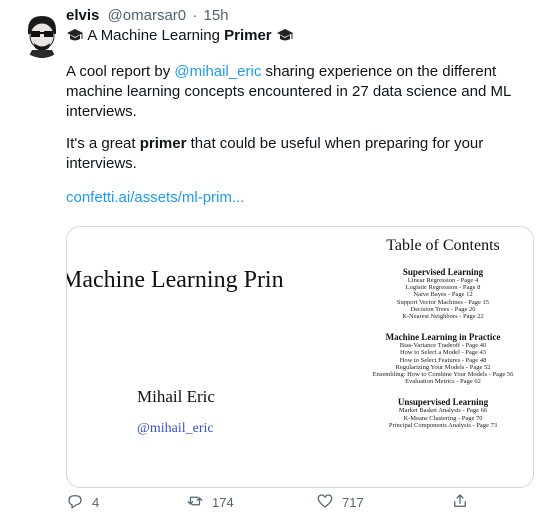 This screenshot has width=544, height=521. I want to click on avatar, so click(42, 34).